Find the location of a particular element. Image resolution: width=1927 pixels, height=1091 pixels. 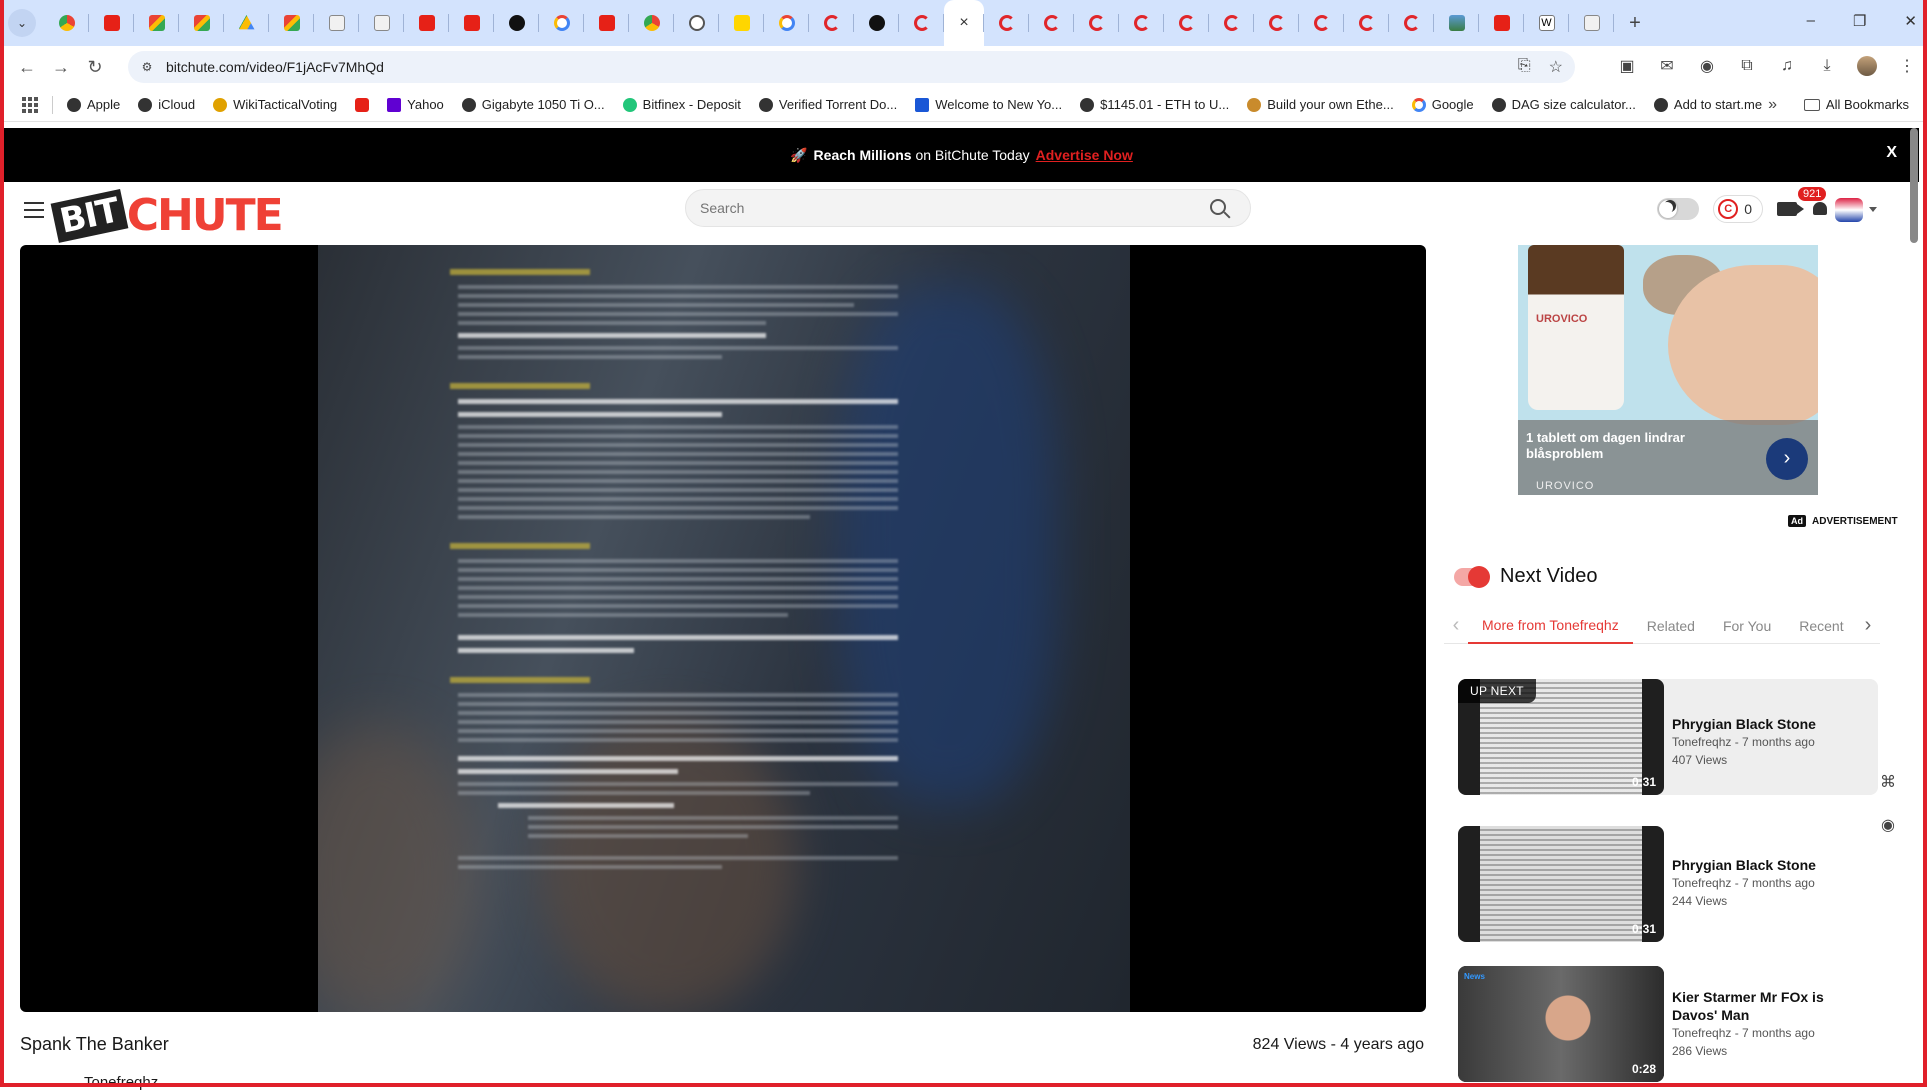

chevron-left-icon: ‹ is located at coordinates (1456, 625).